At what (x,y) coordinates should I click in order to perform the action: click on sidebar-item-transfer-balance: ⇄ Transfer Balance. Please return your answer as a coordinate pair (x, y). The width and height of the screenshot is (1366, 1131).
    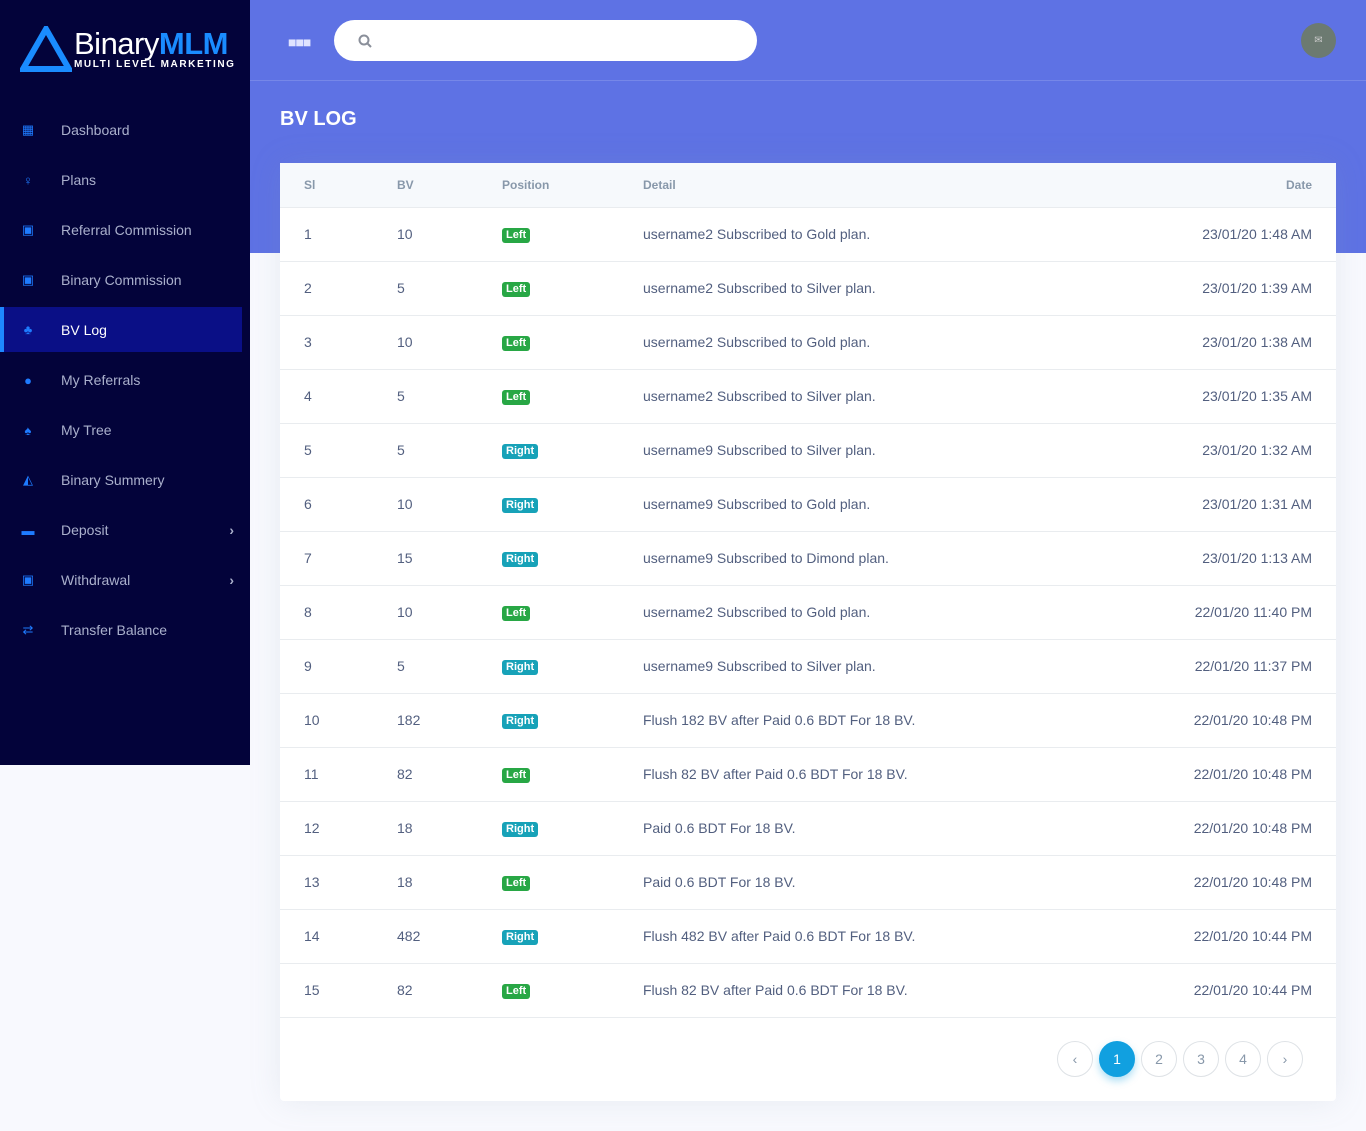
    Looking at the image, I should click on (125, 630).